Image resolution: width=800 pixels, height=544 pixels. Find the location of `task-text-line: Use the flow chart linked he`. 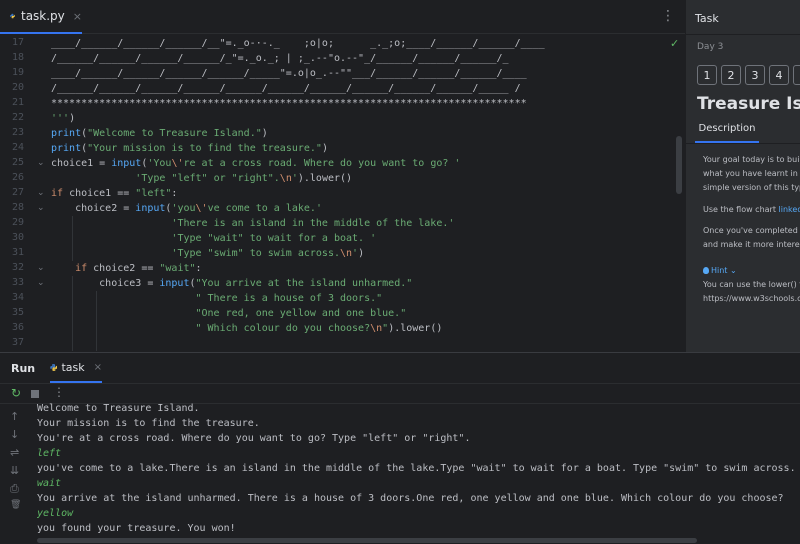

task-text-line: Use the flow chart linked he is located at coordinates (751, 209).